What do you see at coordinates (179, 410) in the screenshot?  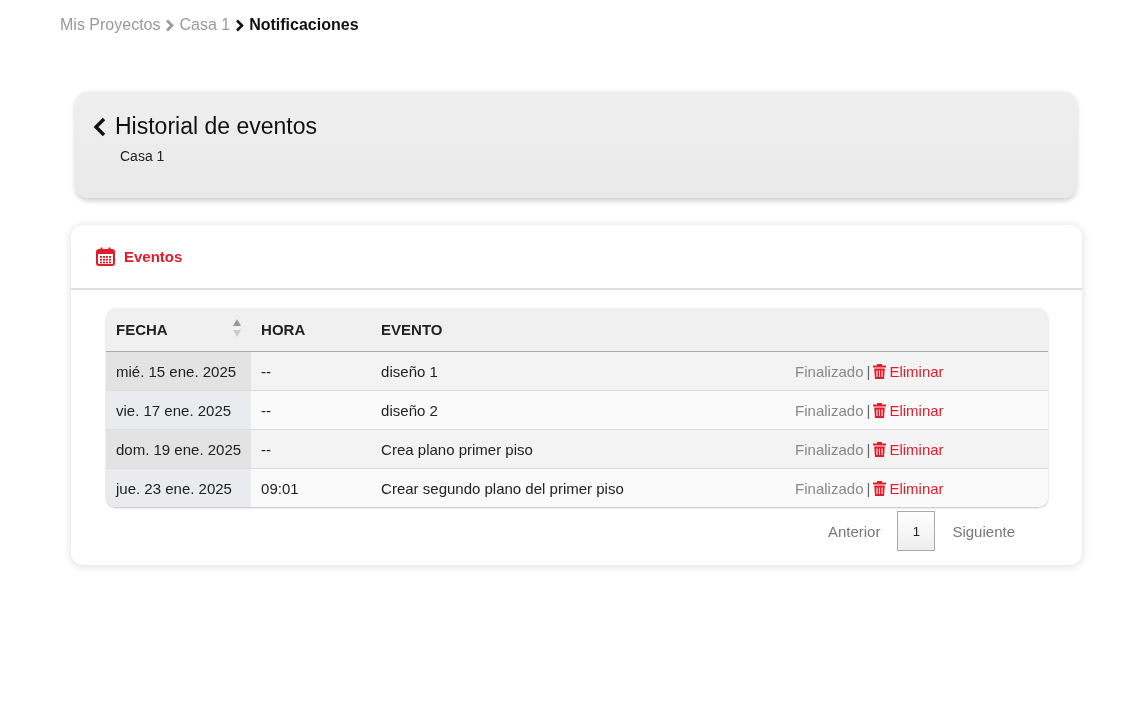 I see `date-cell: vie. 17 ene. 2025` at bounding box center [179, 410].